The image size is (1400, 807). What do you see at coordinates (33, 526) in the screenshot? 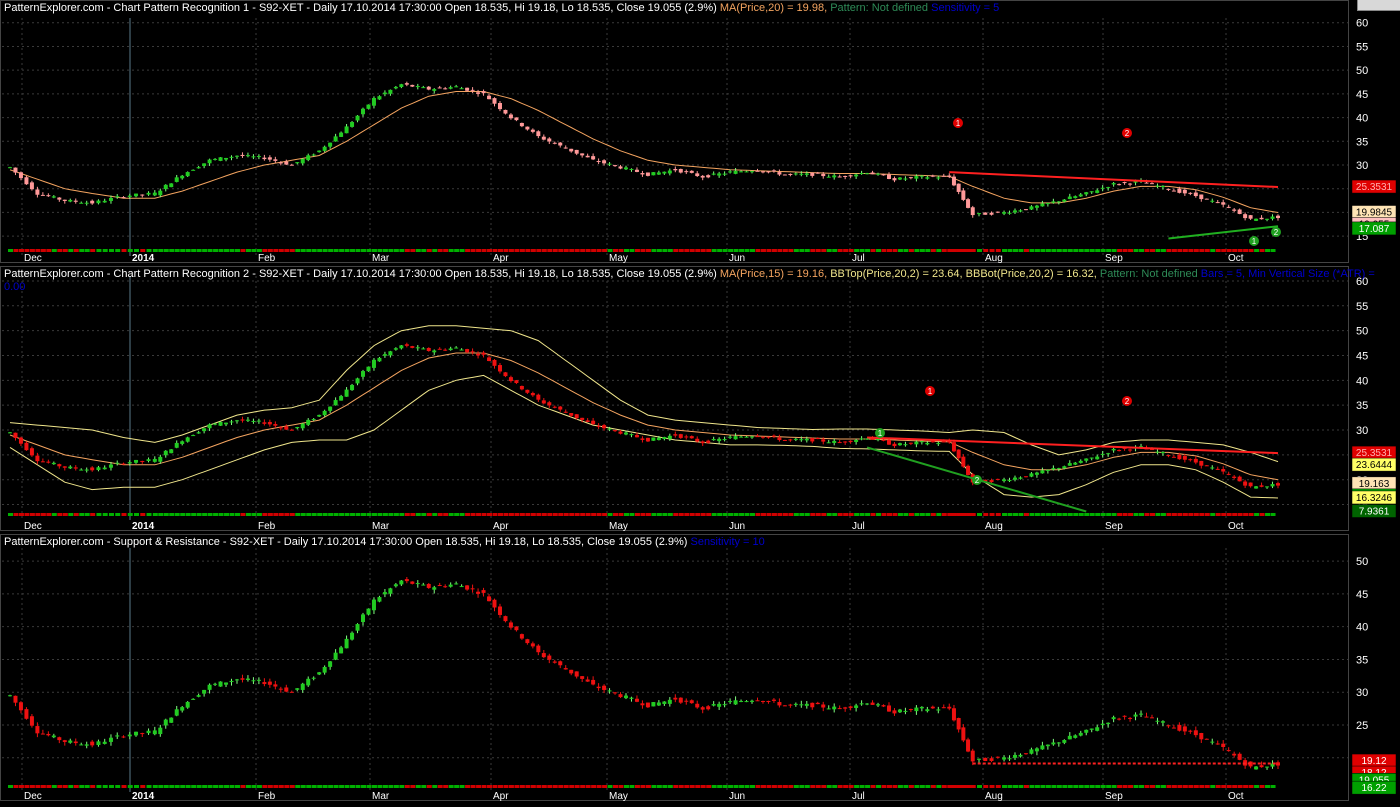
I see `x-tick-label: Dec` at bounding box center [33, 526].